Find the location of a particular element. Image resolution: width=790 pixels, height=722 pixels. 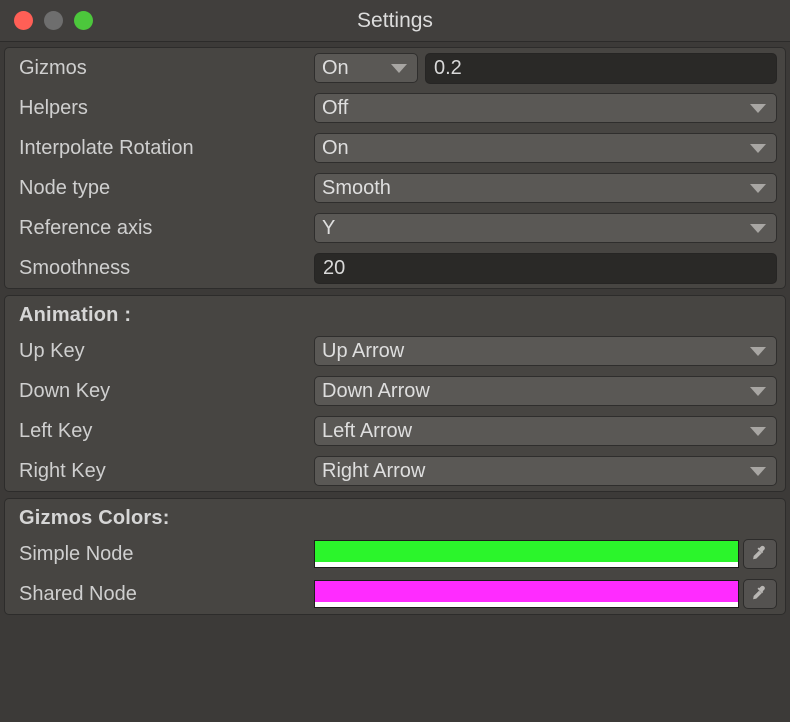

gizmos-size-input: 0.2 is located at coordinates (601, 68).